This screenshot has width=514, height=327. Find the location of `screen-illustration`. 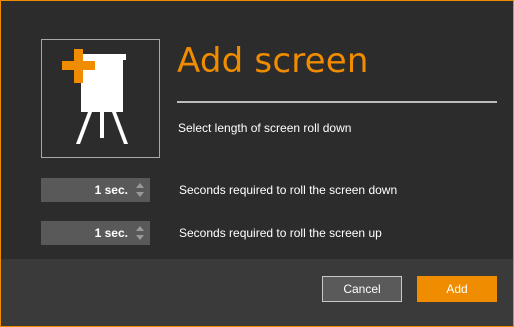

screen-illustration is located at coordinates (100, 98).